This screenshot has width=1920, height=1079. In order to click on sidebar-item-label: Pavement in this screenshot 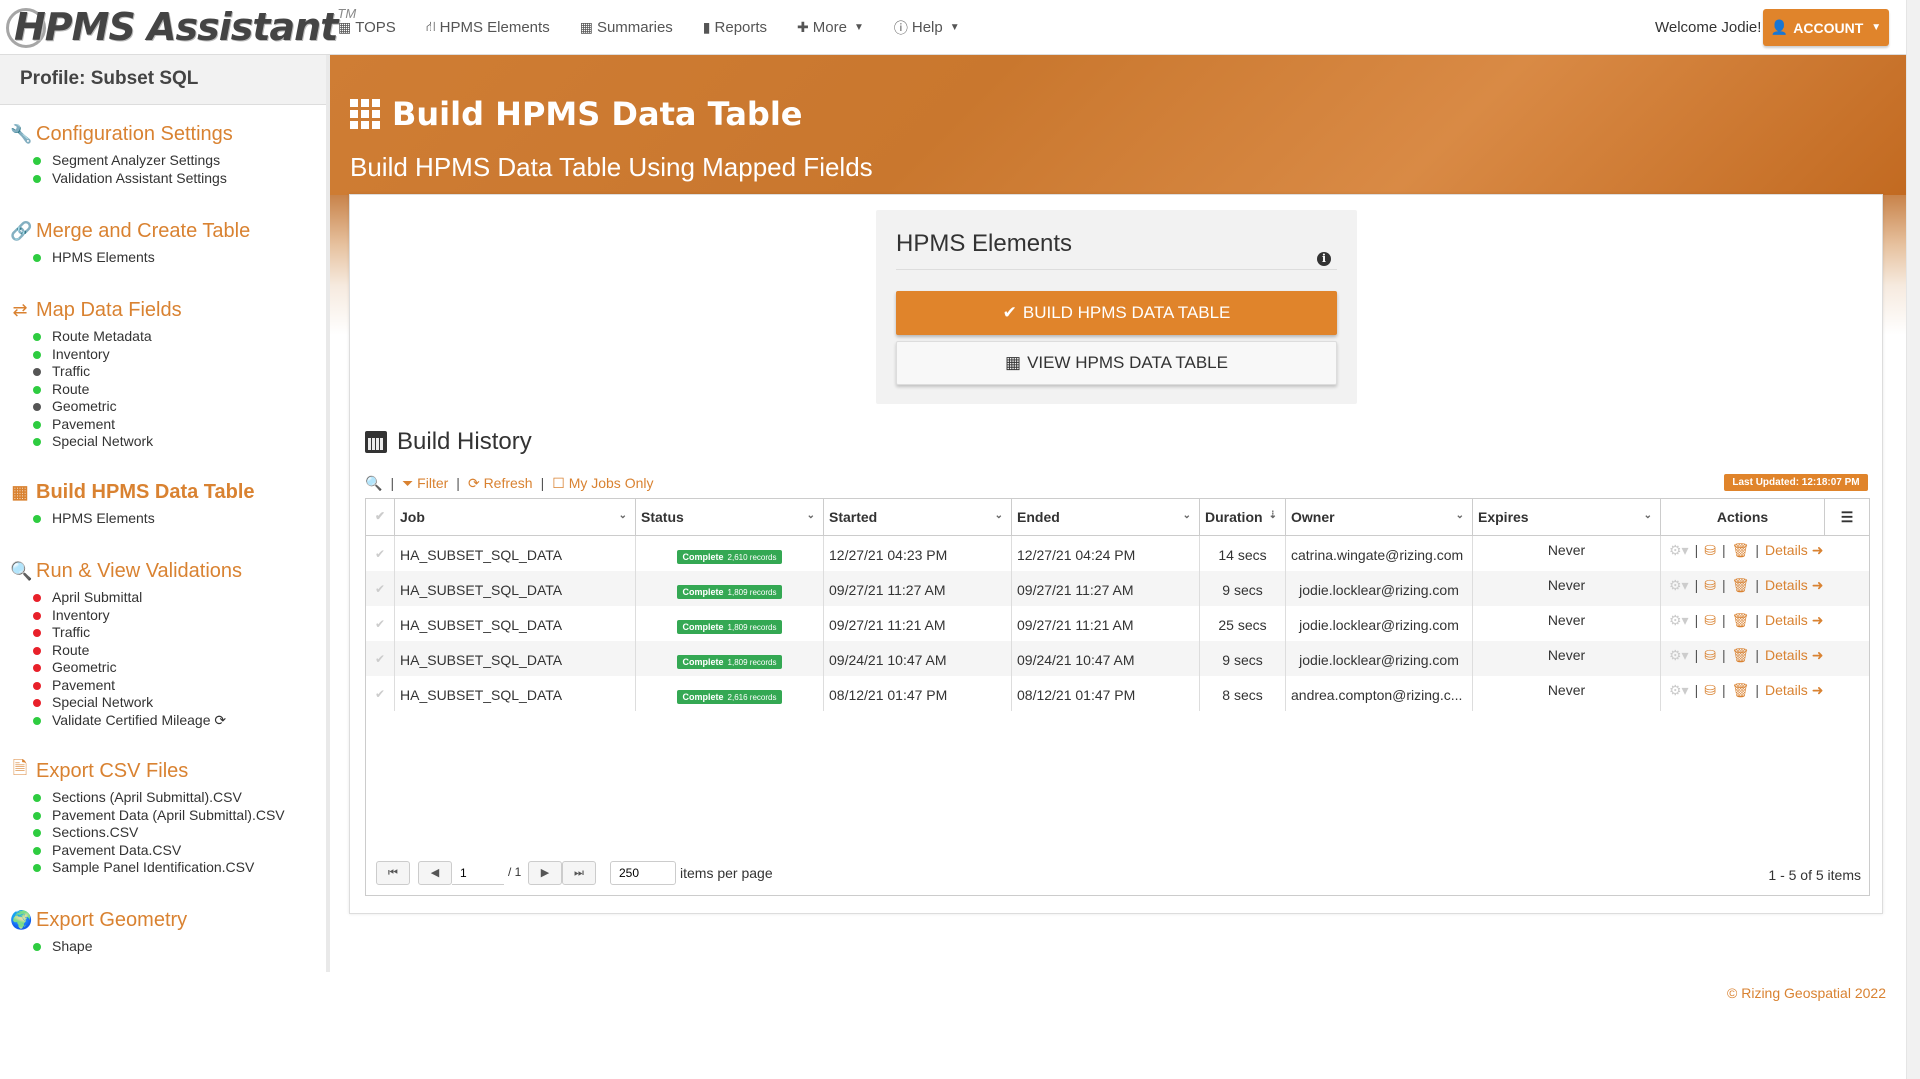, I will do `click(84, 423)`.